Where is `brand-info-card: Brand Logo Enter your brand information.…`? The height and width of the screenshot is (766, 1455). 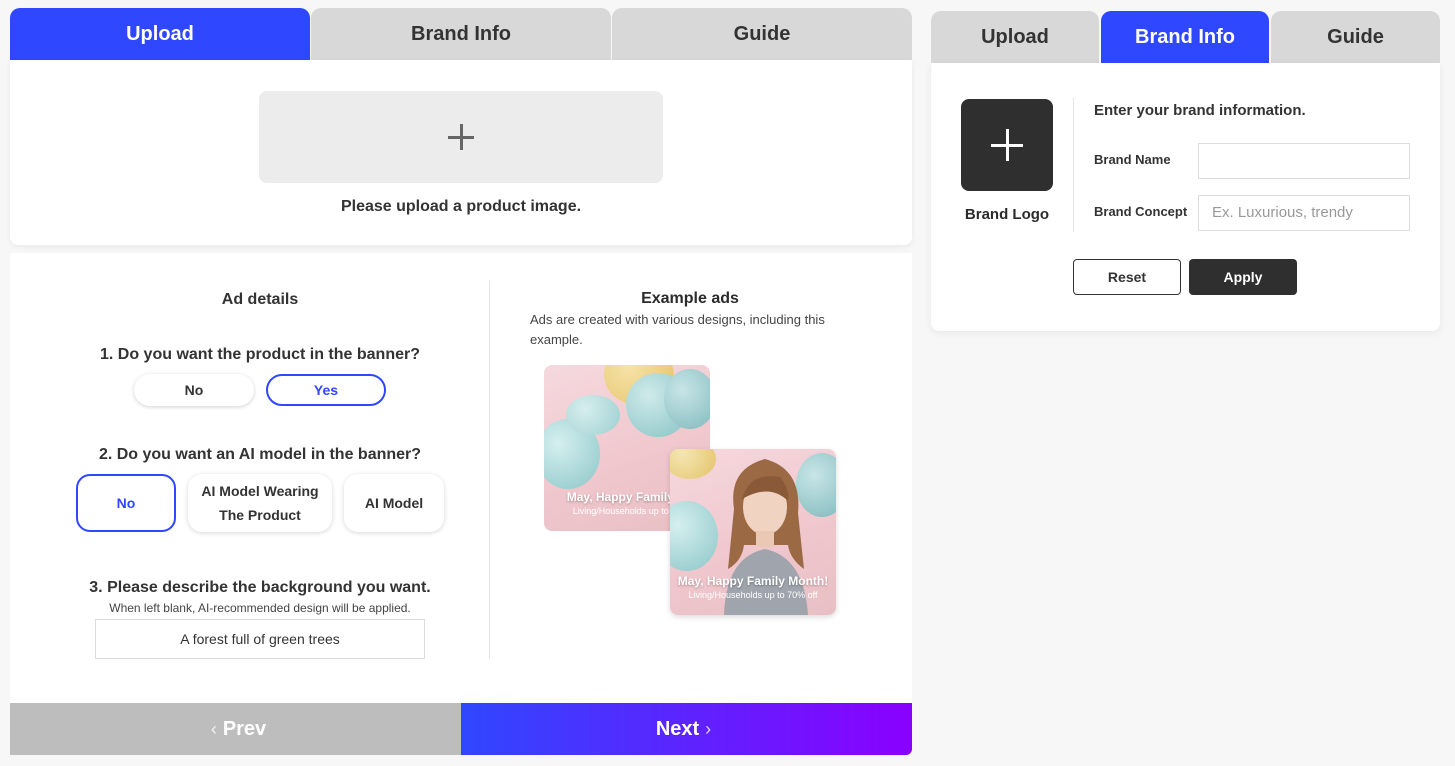
brand-info-card: Brand Logo Enter your brand information.… is located at coordinates (1185, 197).